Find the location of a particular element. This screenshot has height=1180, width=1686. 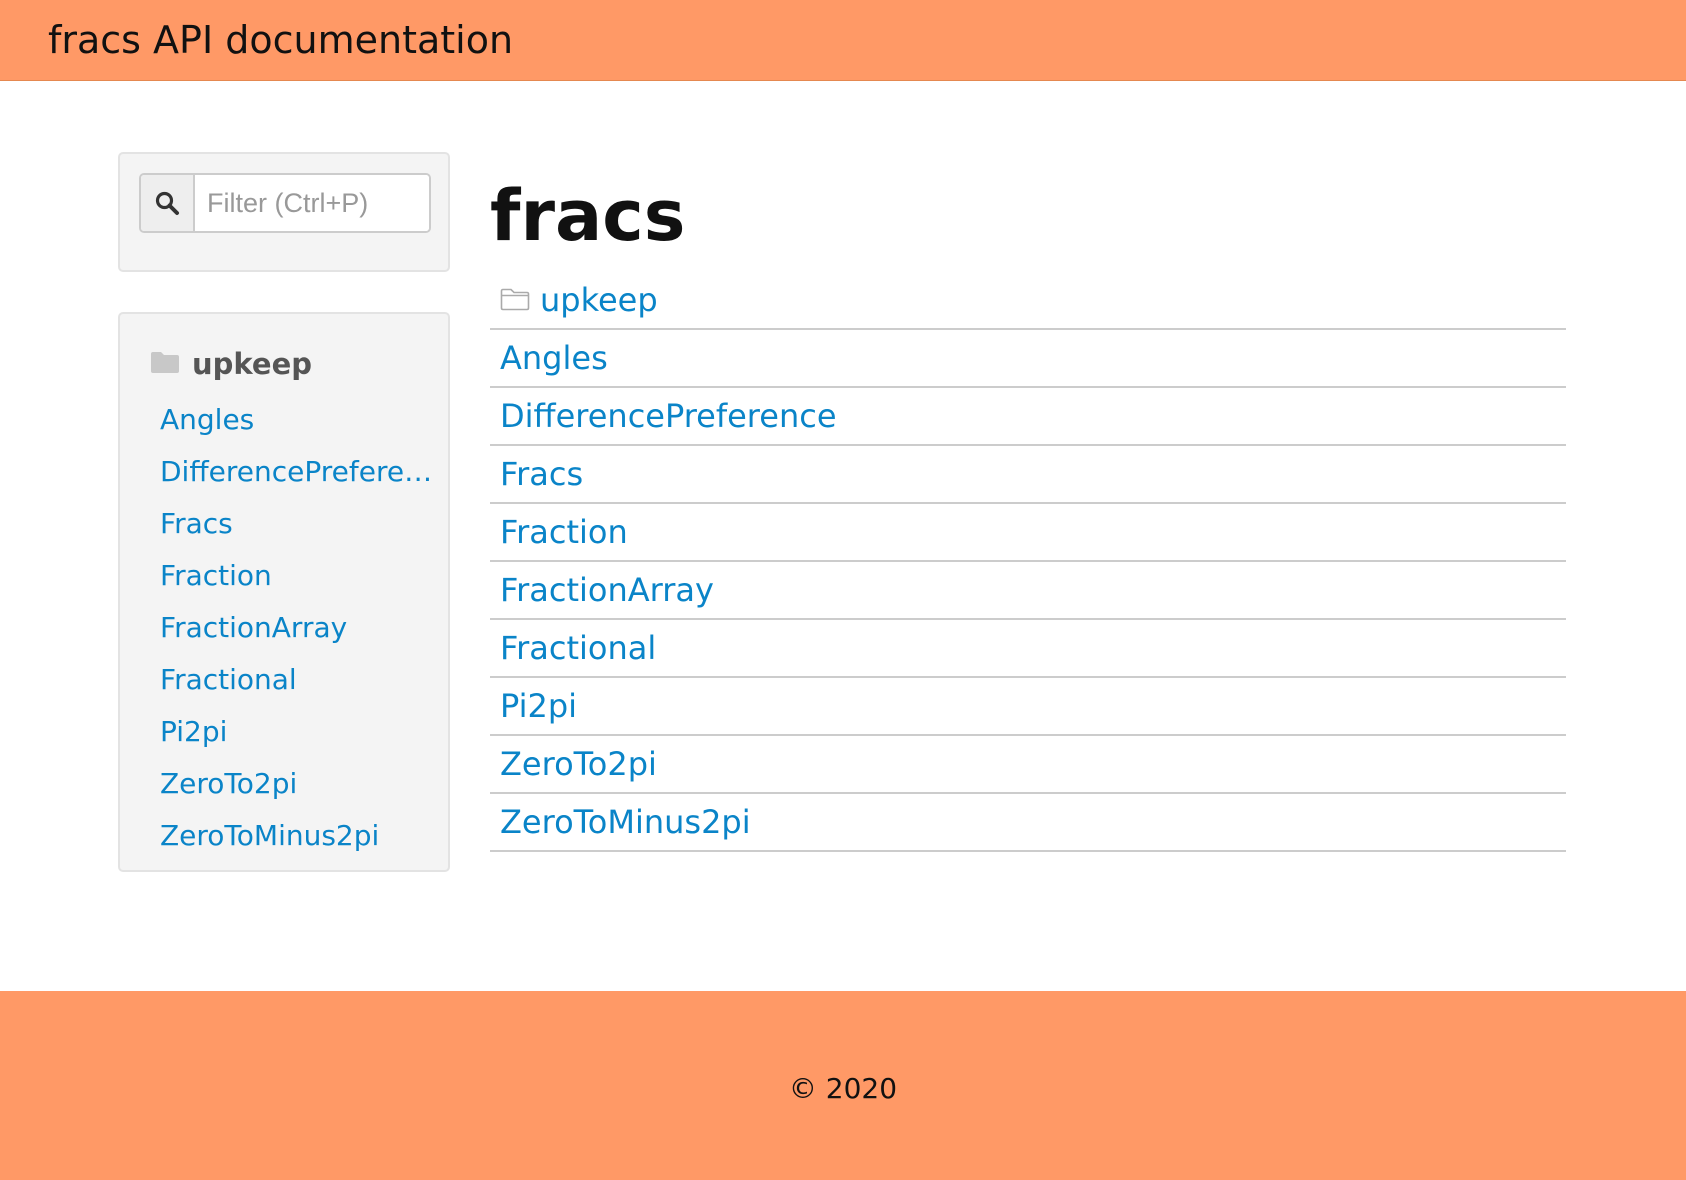

list-item-label: upkeep is located at coordinates (599, 300).